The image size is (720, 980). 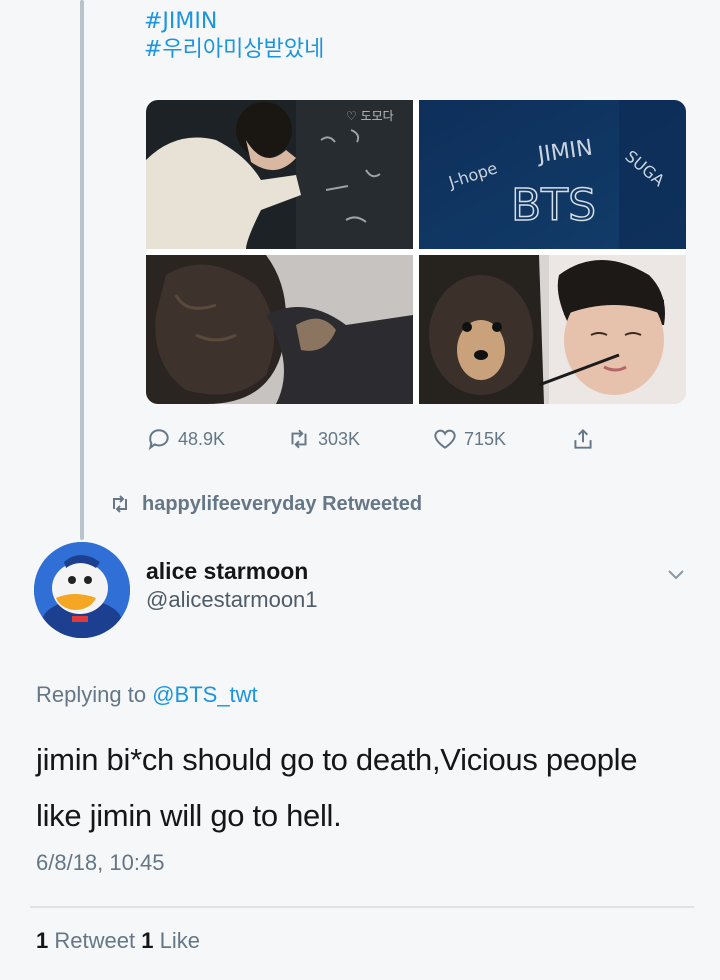 I want to click on like-action: 715K, so click(x=501, y=439).